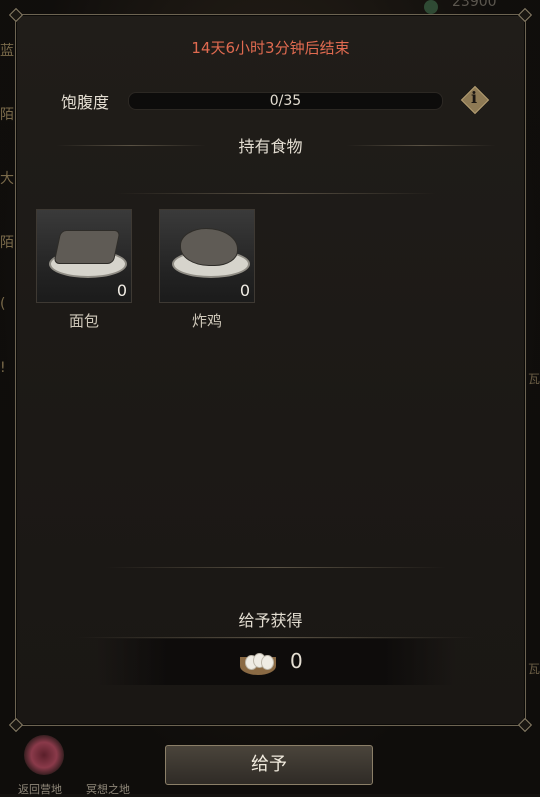 Image resolution: width=540 pixels, height=797 pixels. What do you see at coordinates (206, 321) in the screenshot?
I see `food-name: 炸鸡` at bounding box center [206, 321].